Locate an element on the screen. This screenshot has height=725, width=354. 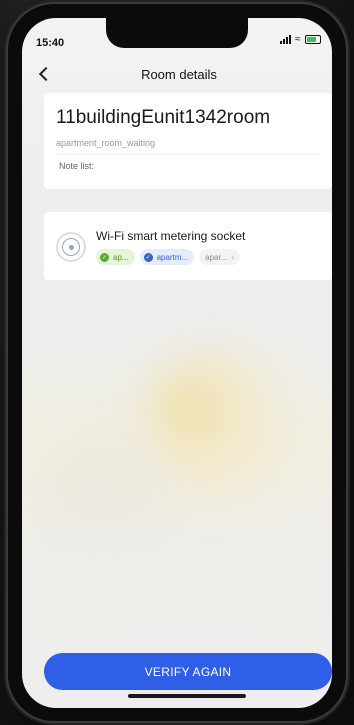
battery-icon is located at coordinates (312, 39).